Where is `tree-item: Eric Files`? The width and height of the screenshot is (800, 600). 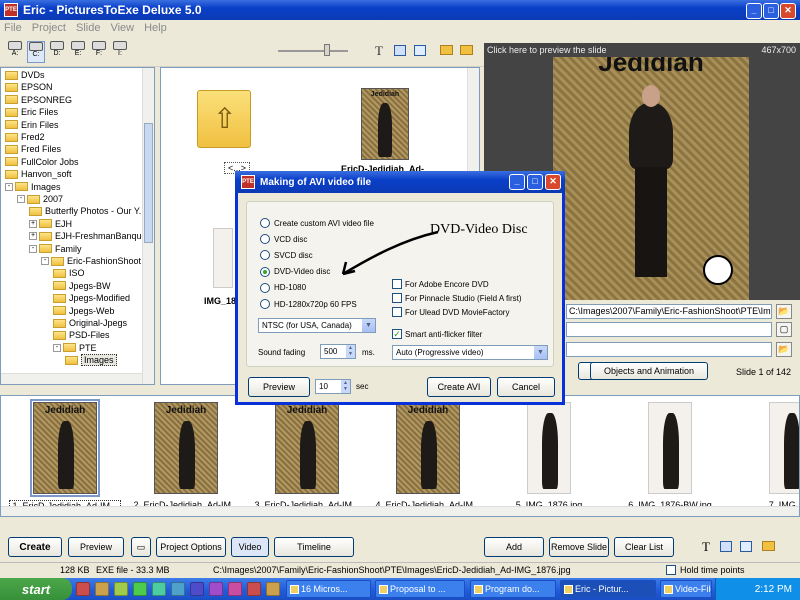
tree-item: Eric Files is located at coordinates (31, 112).